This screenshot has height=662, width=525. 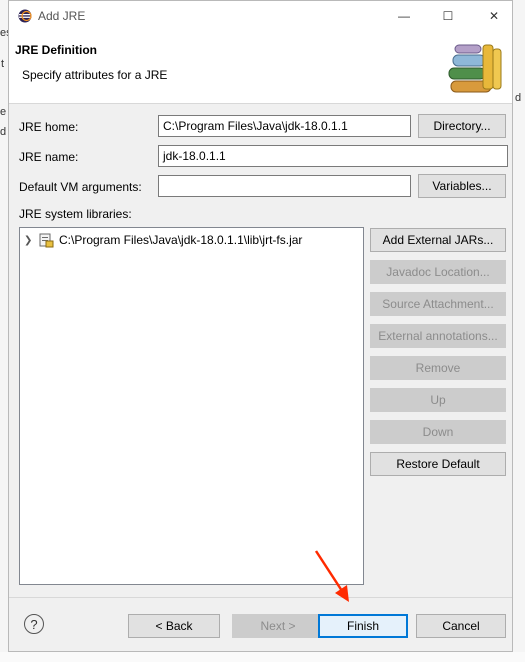 I want to click on restore-default-button: Restore Default, so click(x=438, y=464).